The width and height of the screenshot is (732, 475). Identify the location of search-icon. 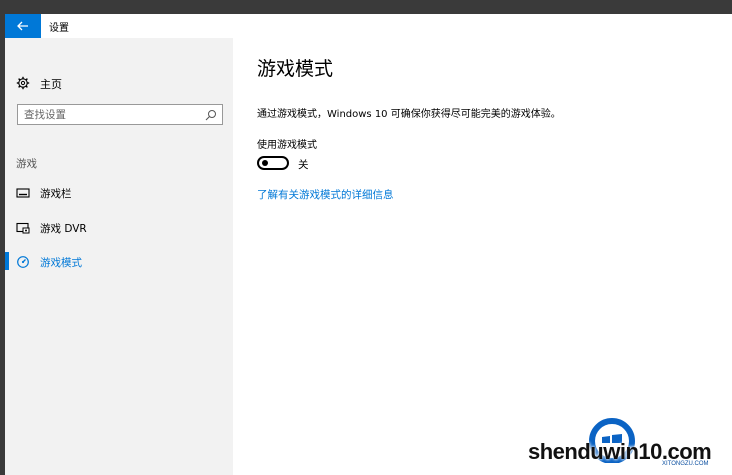
(211, 115).